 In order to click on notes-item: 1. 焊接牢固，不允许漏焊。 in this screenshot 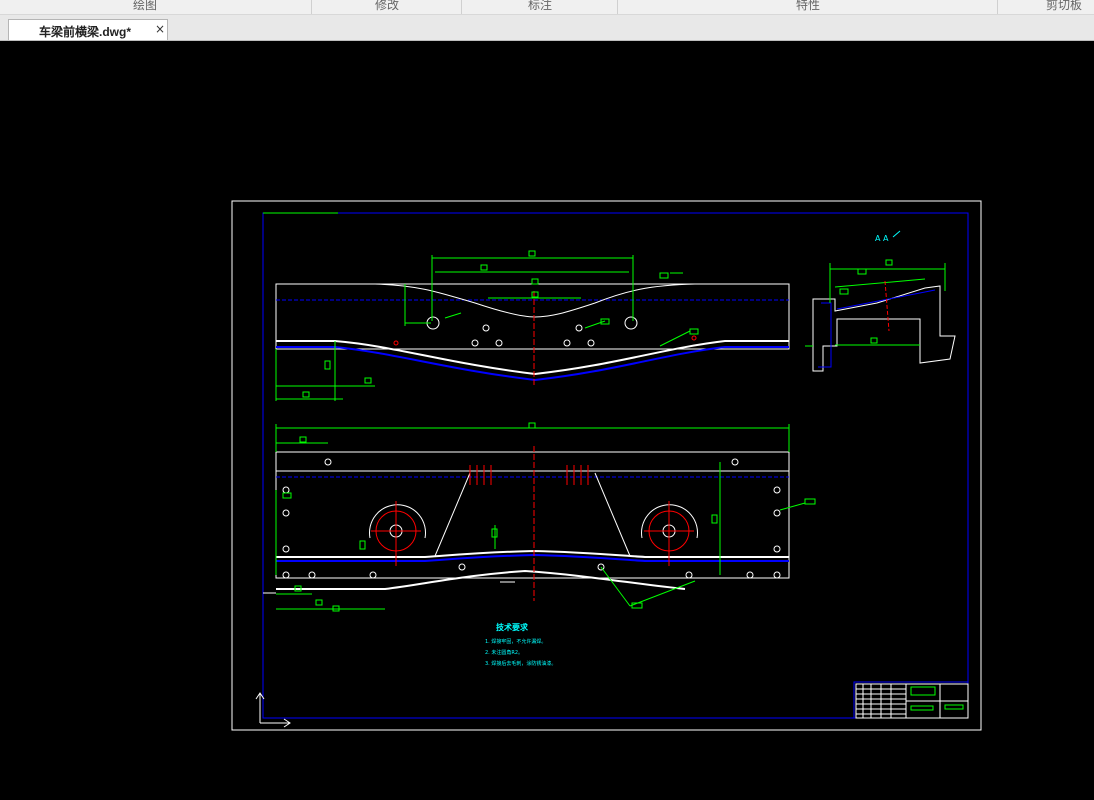, I will do `click(515, 641)`.